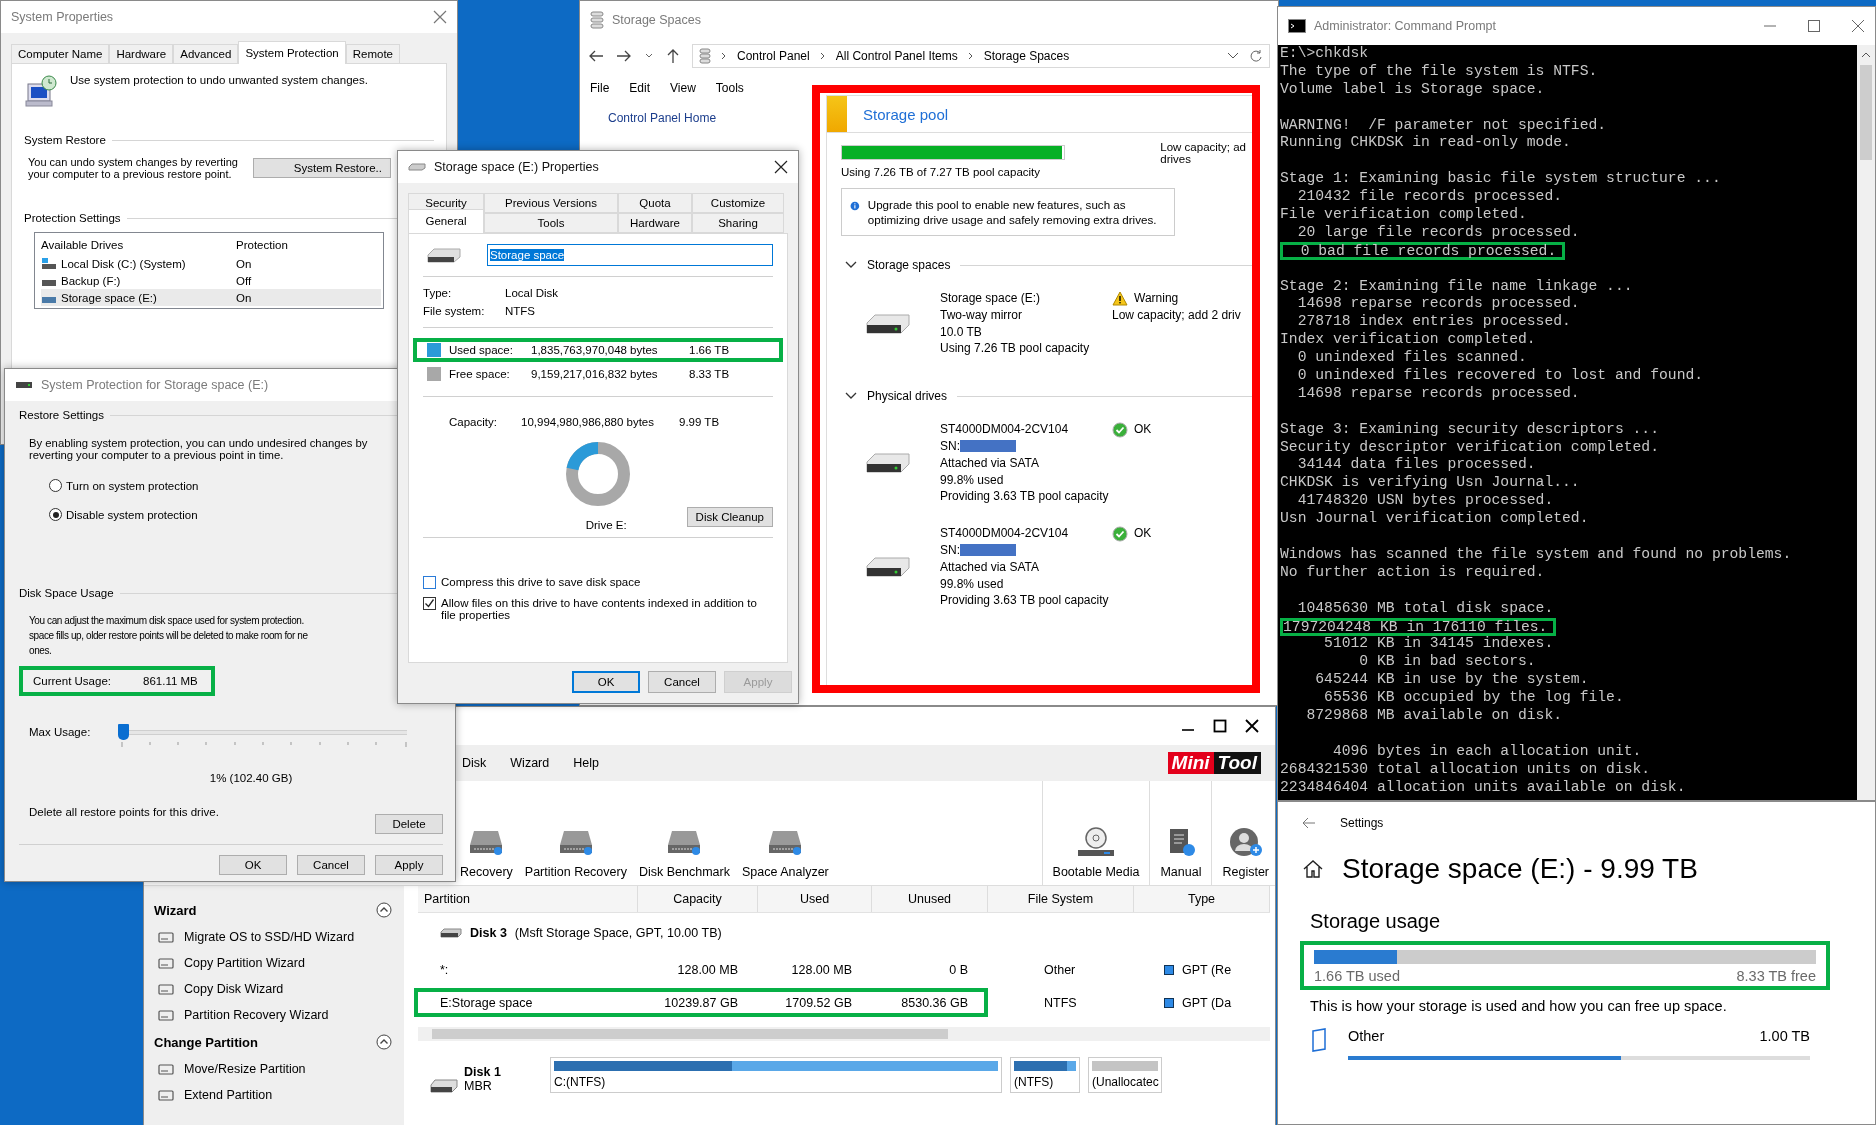  What do you see at coordinates (211, 297) in the screenshot?
I see `drive-row: Storage space (E:) On` at bounding box center [211, 297].